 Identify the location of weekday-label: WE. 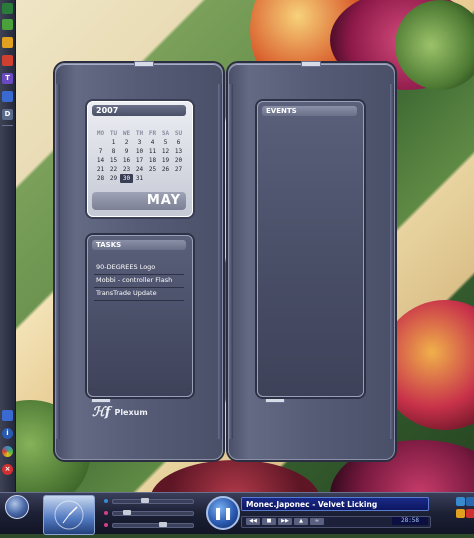
(126, 133).